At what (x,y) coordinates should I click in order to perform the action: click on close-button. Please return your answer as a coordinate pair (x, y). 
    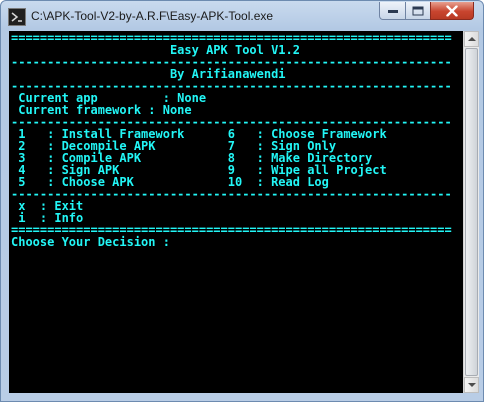
    Looking at the image, I should click on (452, 11).